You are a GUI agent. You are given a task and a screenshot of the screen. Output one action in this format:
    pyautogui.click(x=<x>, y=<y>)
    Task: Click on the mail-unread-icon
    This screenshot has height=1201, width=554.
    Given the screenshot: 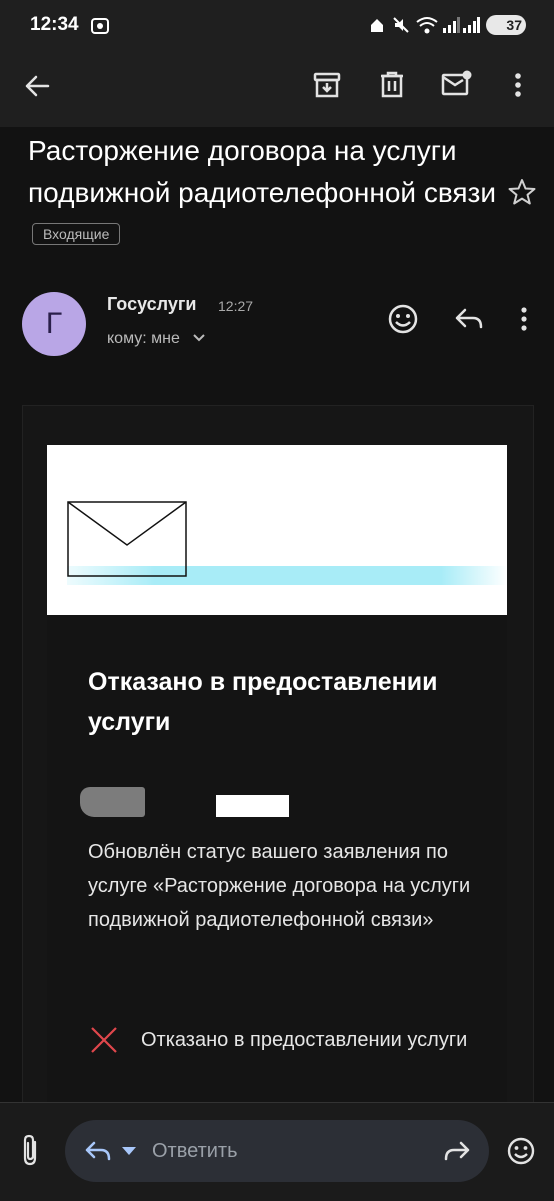 What is the action you would take?
    pyautogui.click(x=457, y=84)
    